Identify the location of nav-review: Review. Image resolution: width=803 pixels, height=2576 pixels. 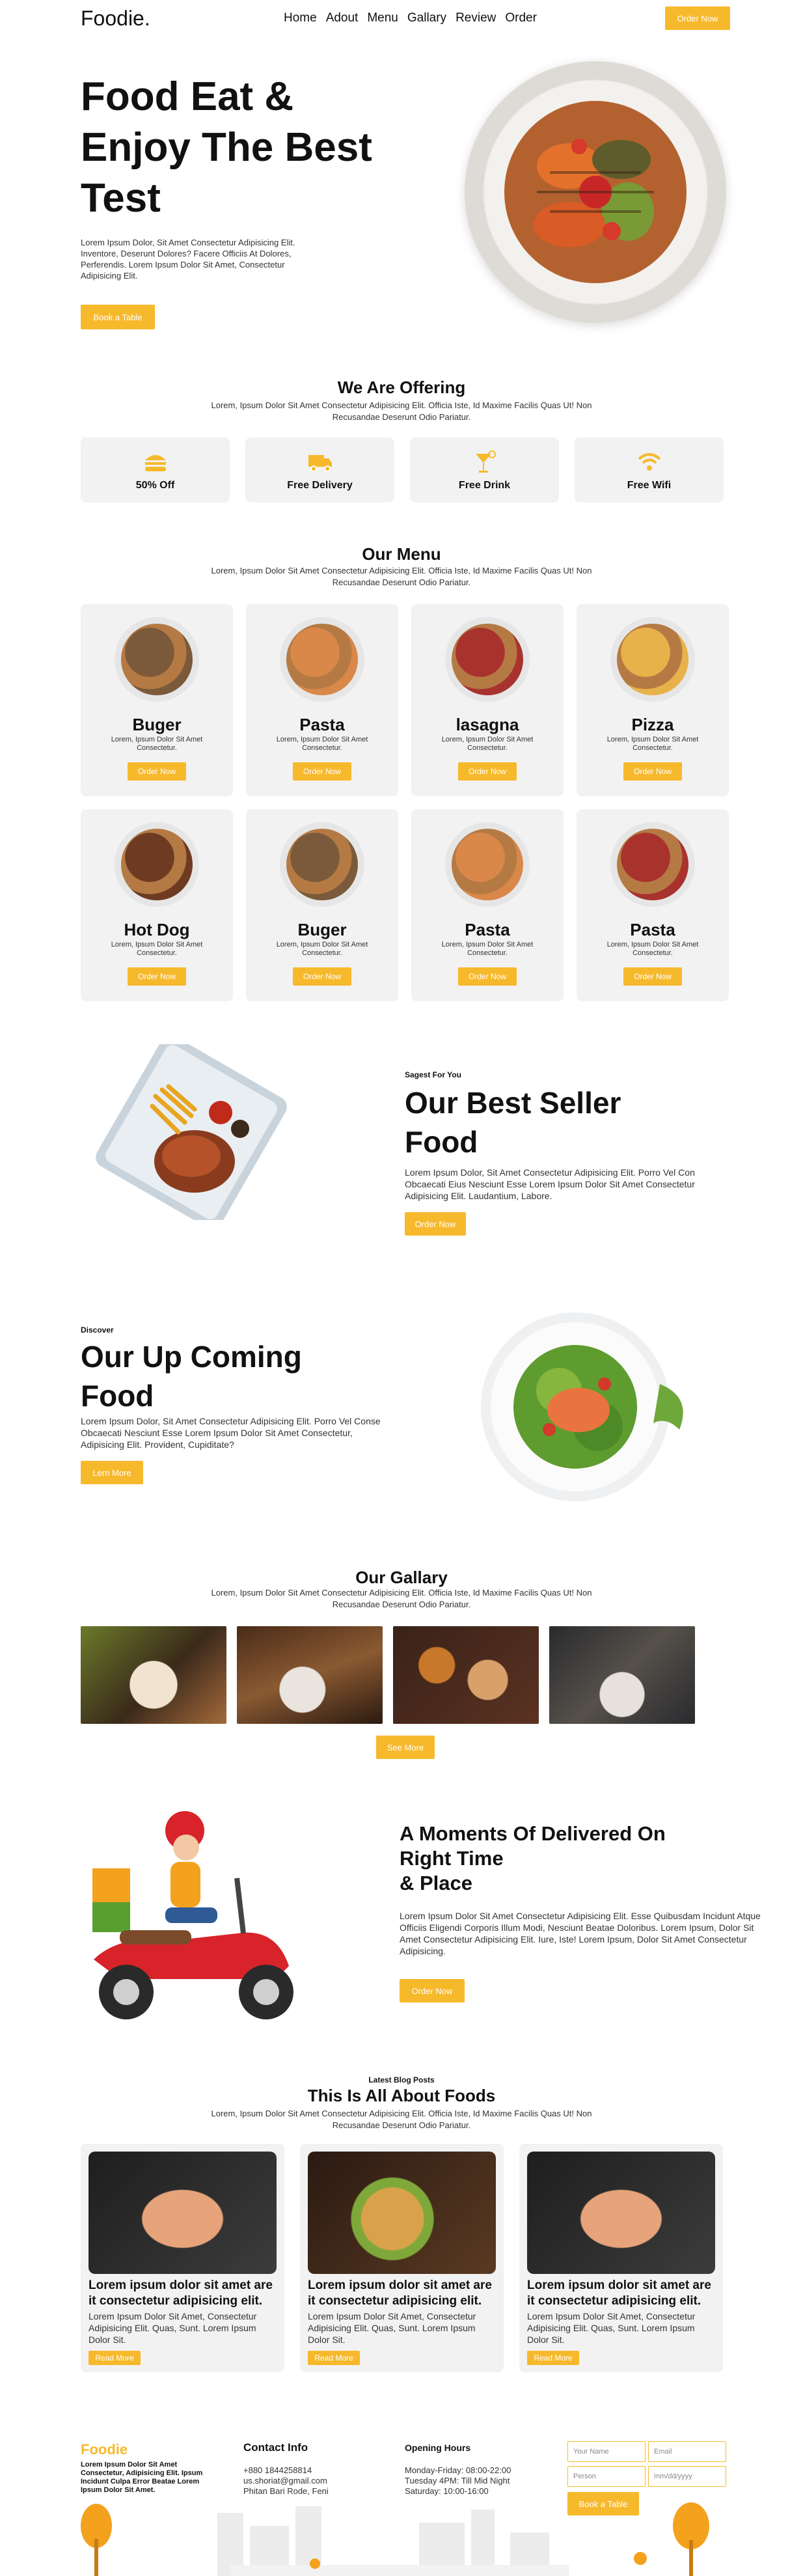
(476, 18).